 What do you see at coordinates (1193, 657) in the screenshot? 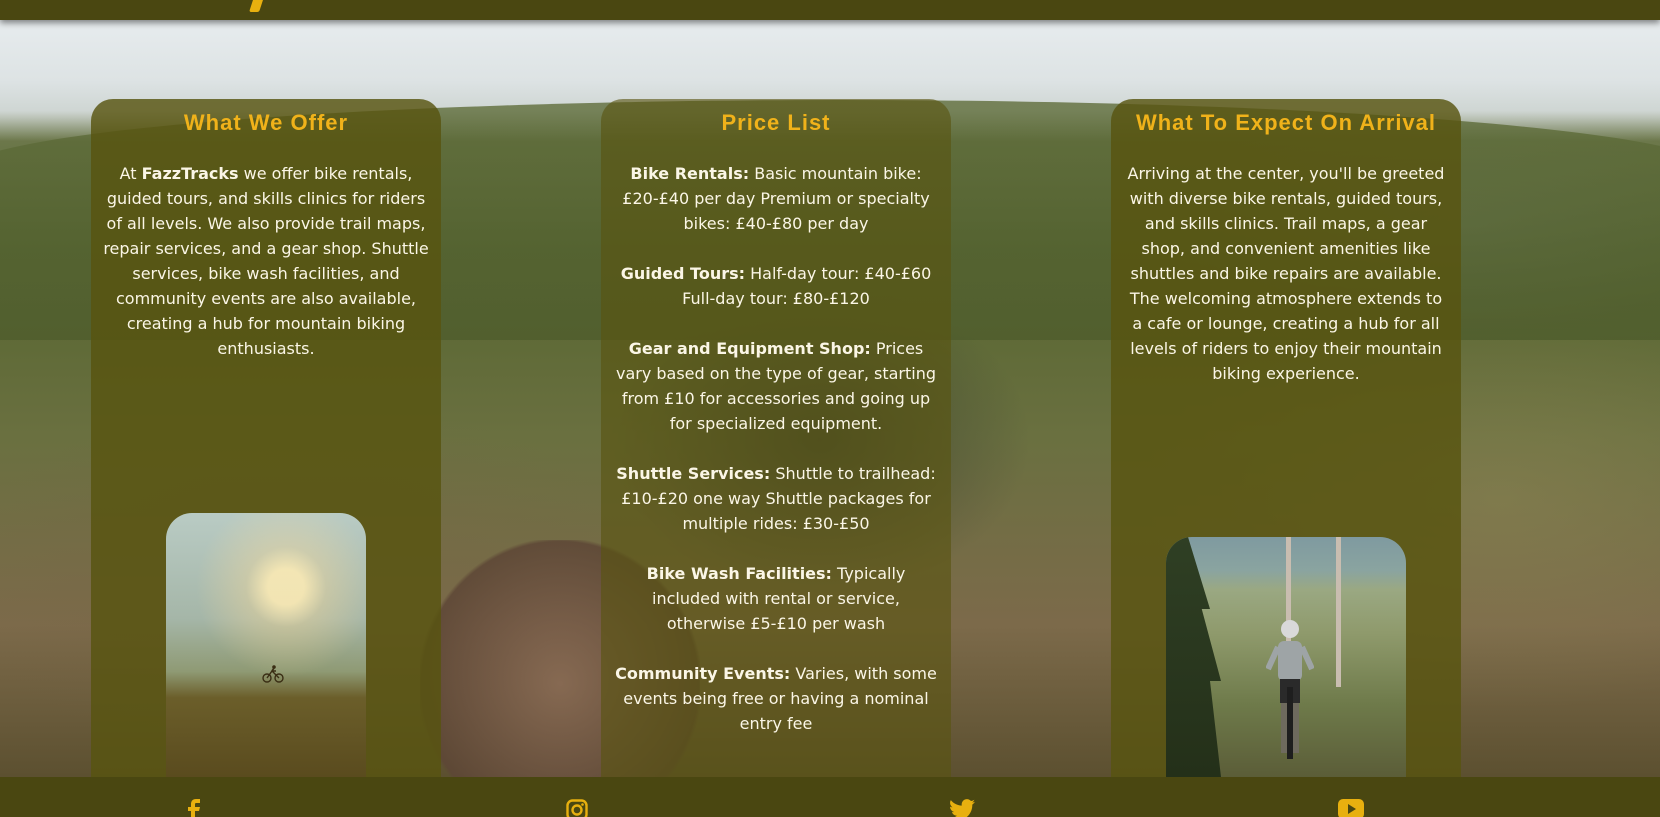
I see `pine-tree-shape` at bounding box center [1193, 657].